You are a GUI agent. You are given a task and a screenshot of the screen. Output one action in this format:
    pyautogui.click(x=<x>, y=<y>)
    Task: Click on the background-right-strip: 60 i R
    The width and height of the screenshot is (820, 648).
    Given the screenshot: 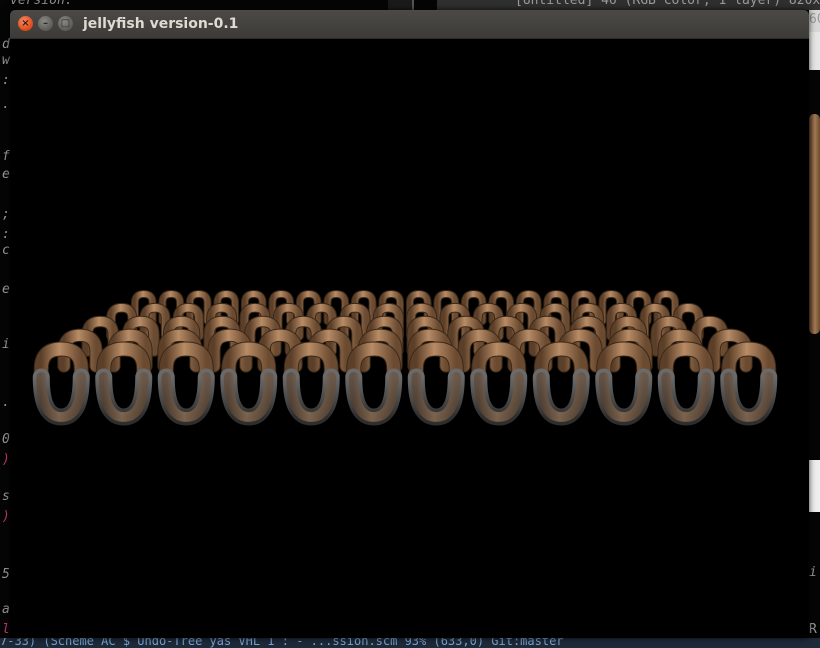 What is the action you would take?
    pyautogui.click(x=814, y=325)
    